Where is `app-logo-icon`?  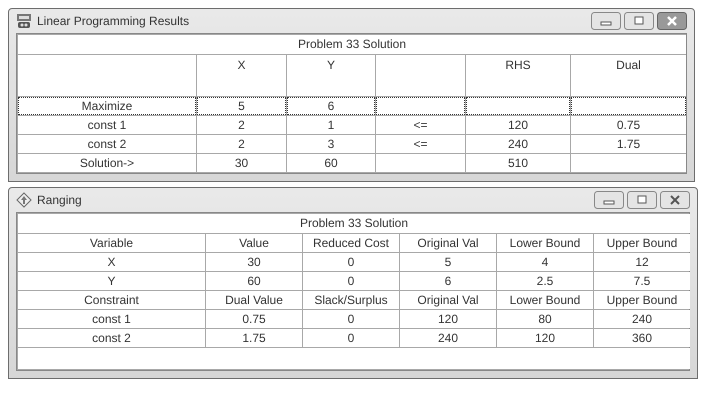 app-logo-icon is located at coordinates (24, 21).